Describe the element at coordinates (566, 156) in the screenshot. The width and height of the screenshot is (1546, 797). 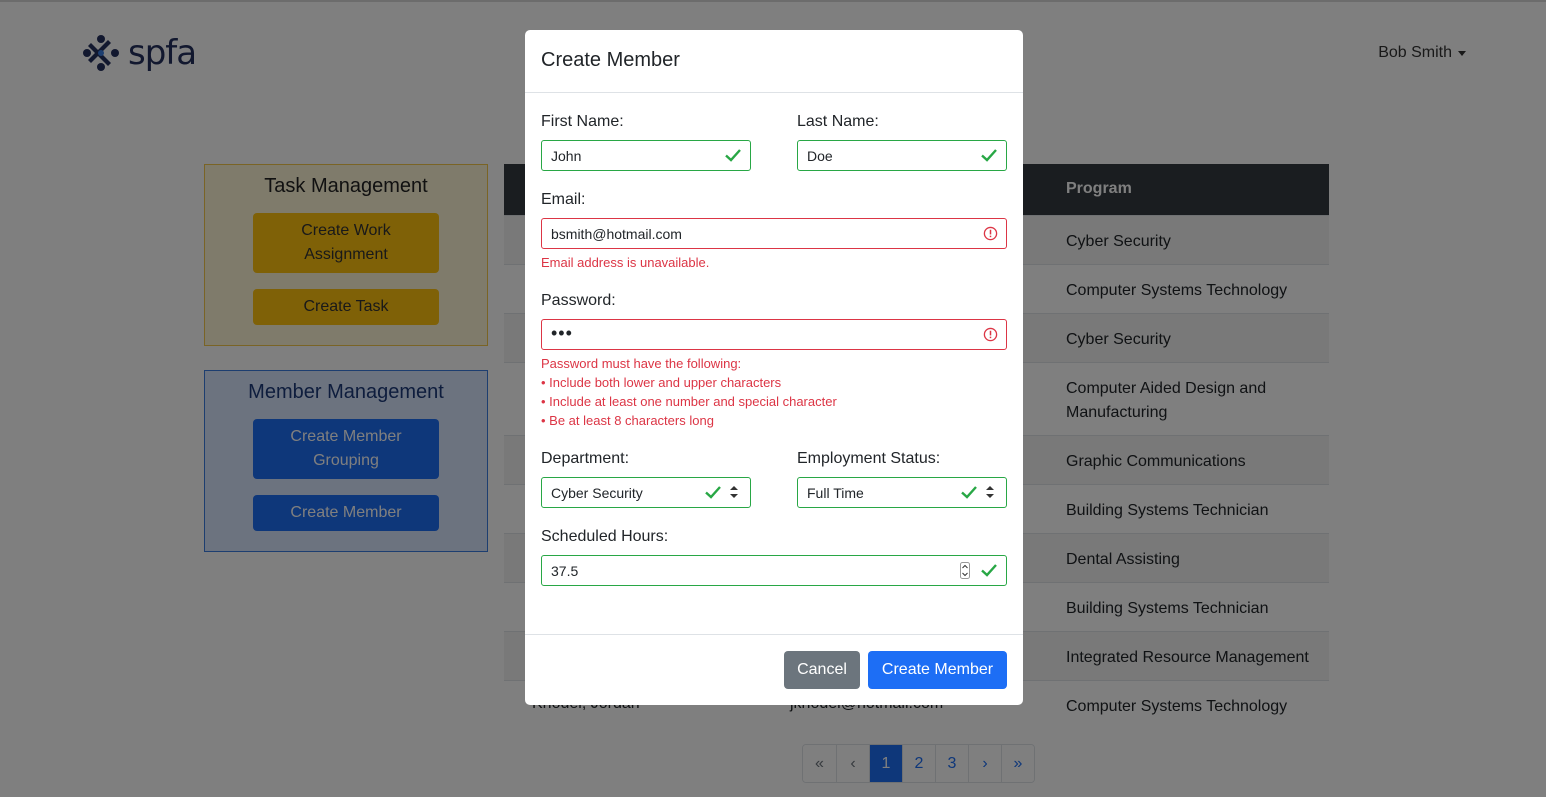
I see `first-name-value: John` at that location.